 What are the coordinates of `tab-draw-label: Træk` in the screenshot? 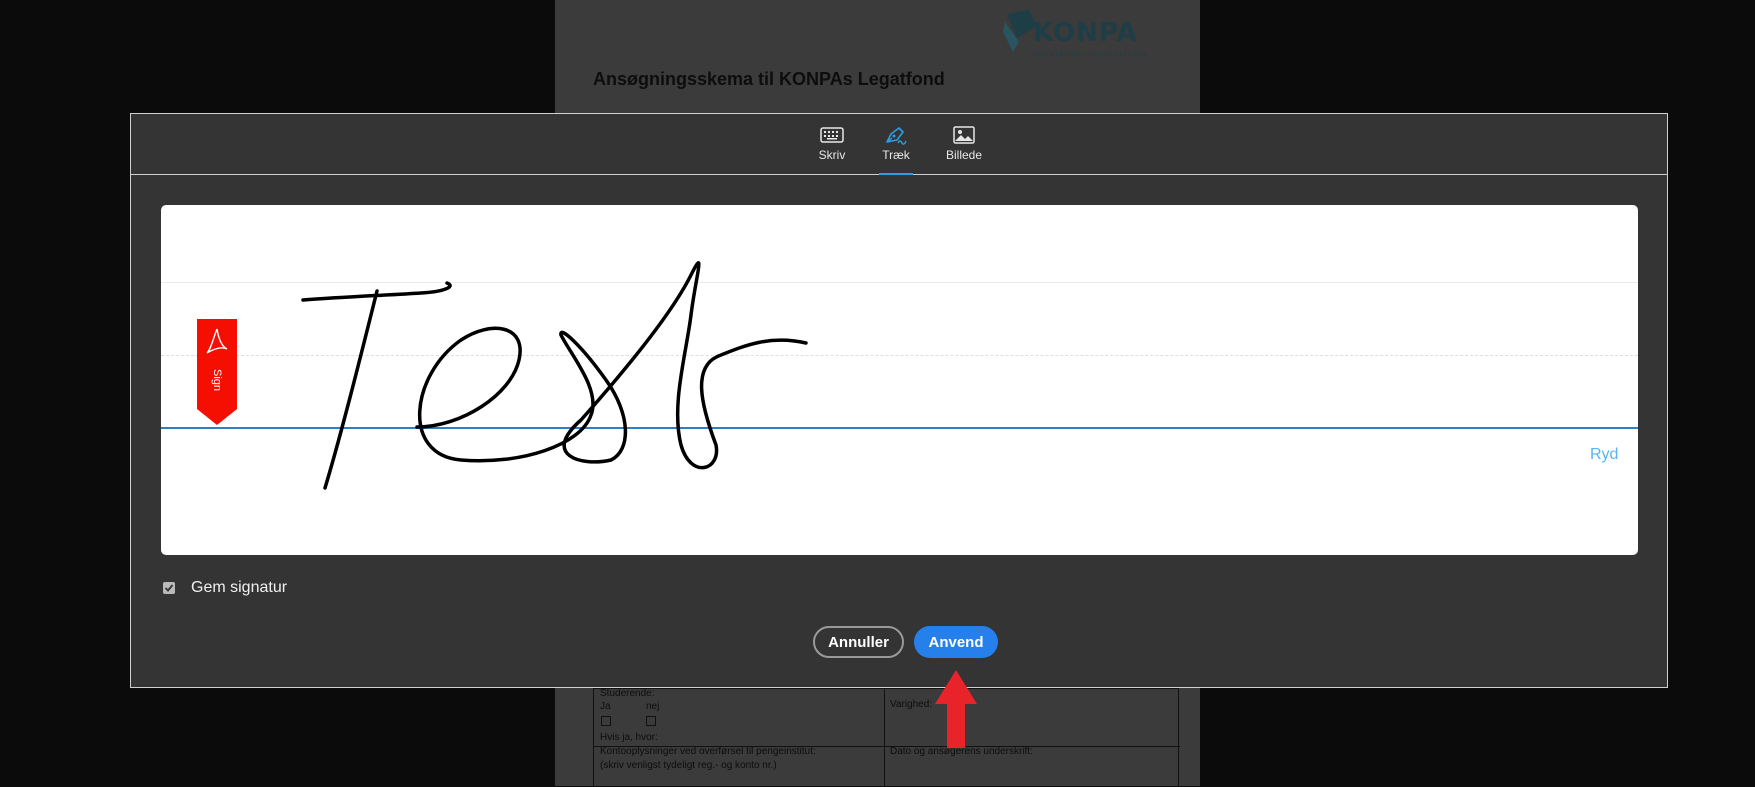 It's located at (896, 155).